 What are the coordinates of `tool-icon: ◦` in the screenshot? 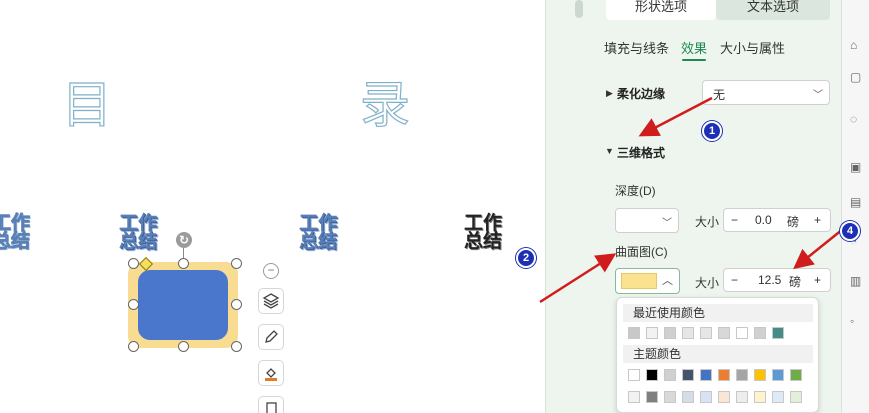 It's located at (856, 321).